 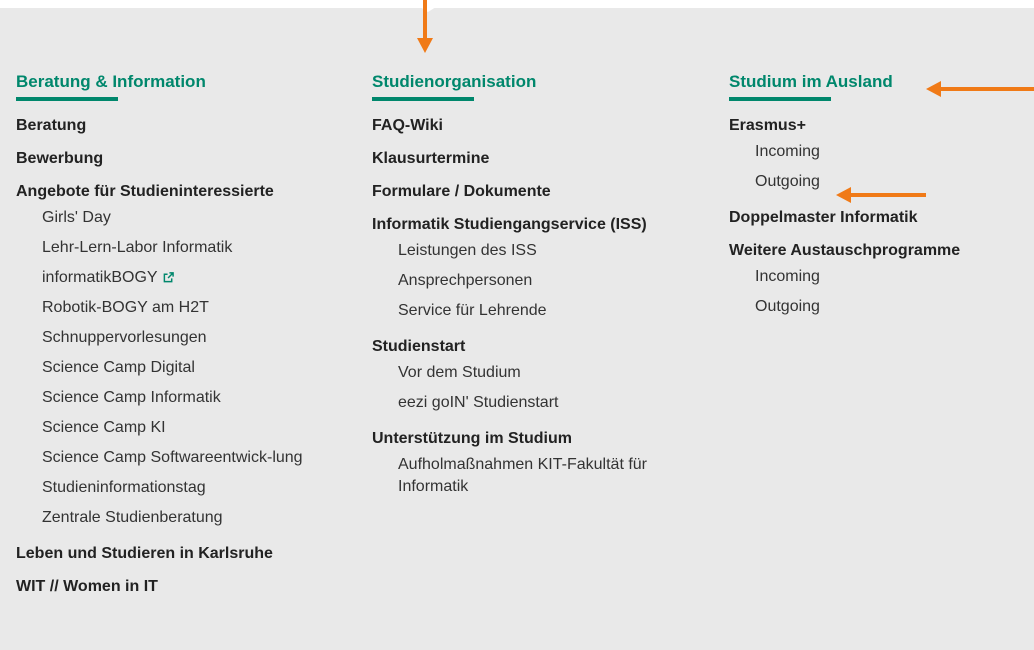 I want to click on submenu-item: Leistungen des ISS, so click(x=550, y=251).